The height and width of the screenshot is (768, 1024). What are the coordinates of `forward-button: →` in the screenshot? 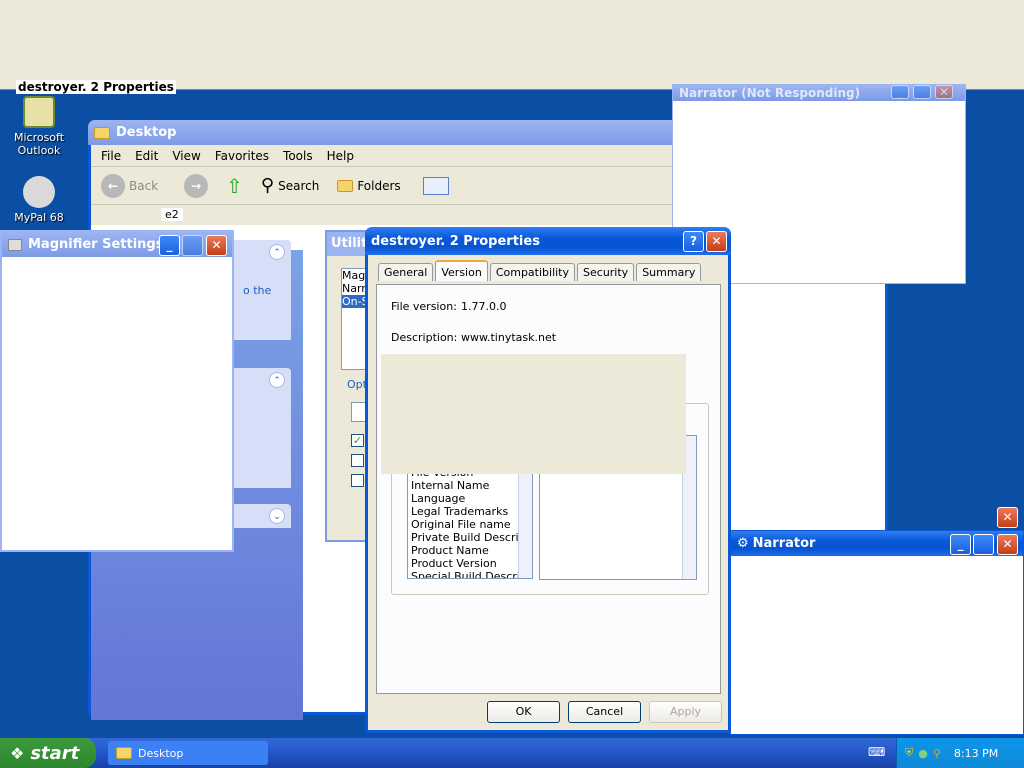 It's located at (196, 185).